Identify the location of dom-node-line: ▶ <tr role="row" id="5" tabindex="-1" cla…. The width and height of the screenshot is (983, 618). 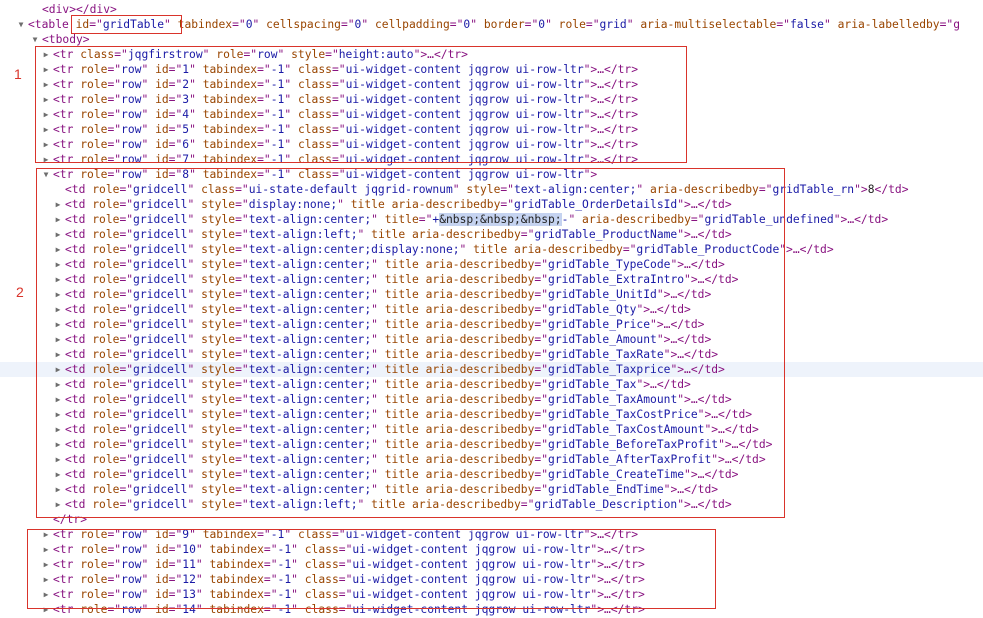
(491, 129).